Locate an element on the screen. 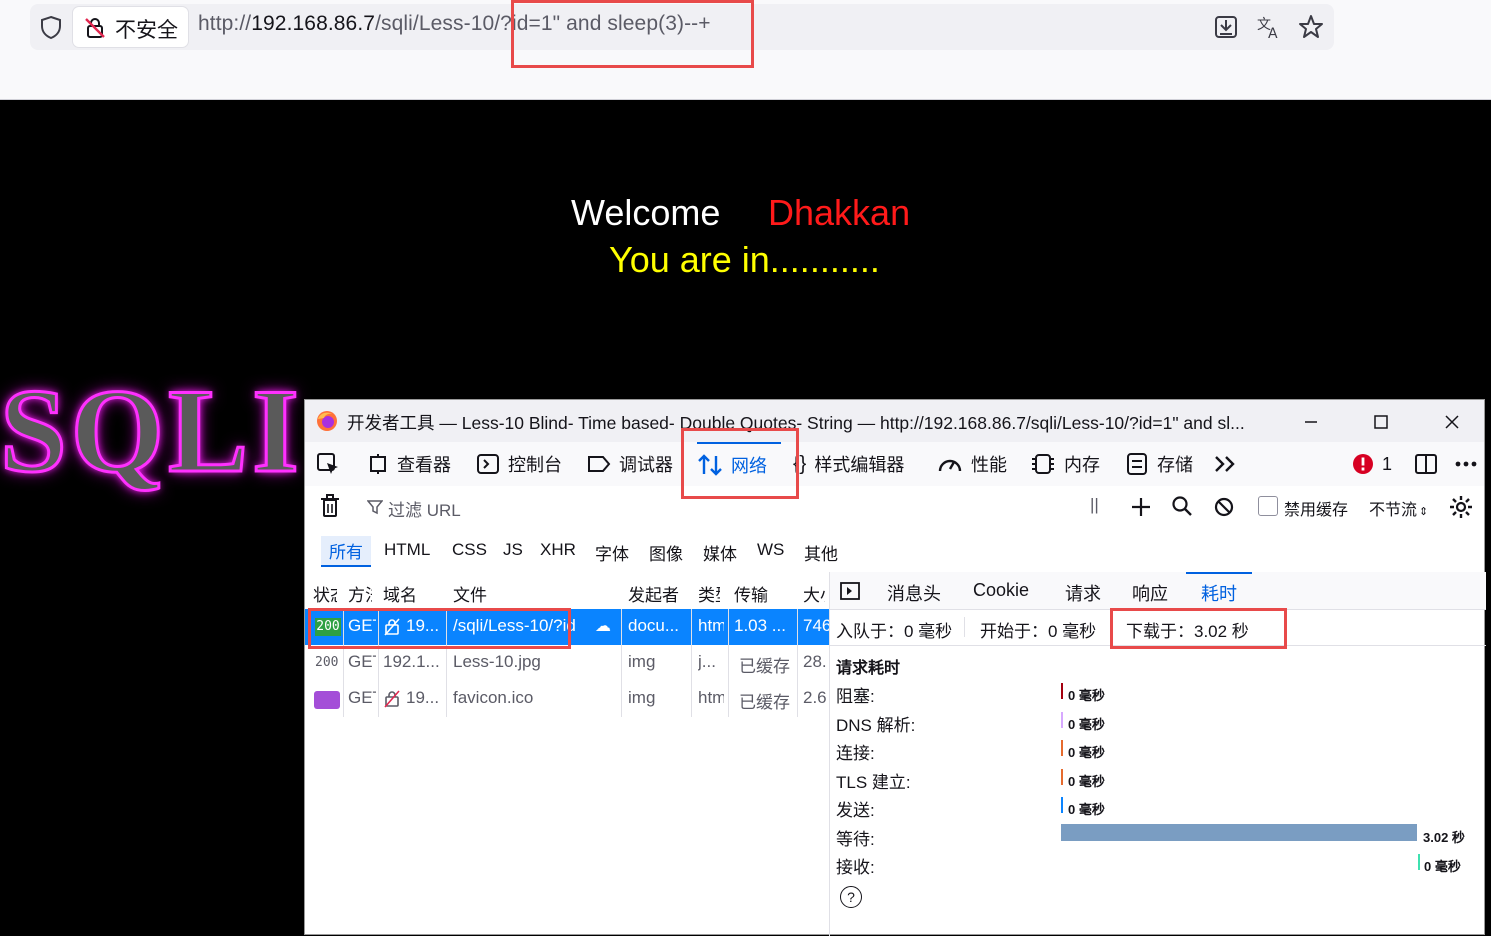  col-domain: 域名 is located at coordinates (400, 593).